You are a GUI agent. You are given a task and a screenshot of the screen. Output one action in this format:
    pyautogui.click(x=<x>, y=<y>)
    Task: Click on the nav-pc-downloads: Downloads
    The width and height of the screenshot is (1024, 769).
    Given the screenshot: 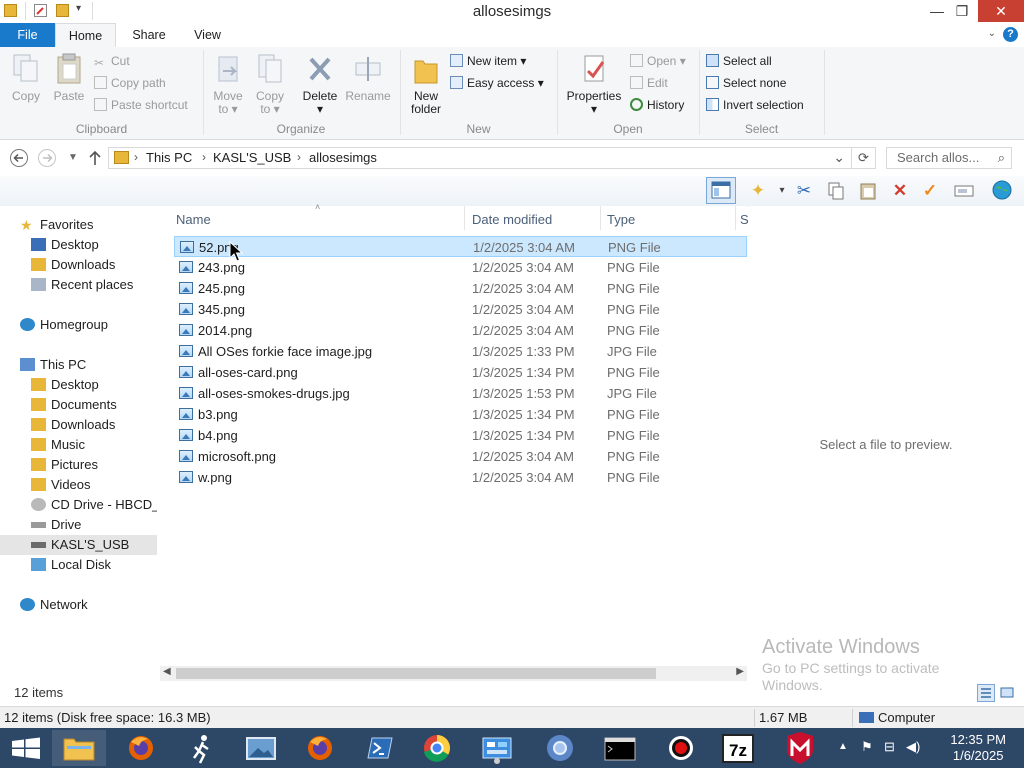 What is the action you would take?
    pyautogui.click(x=78, y=425)
    